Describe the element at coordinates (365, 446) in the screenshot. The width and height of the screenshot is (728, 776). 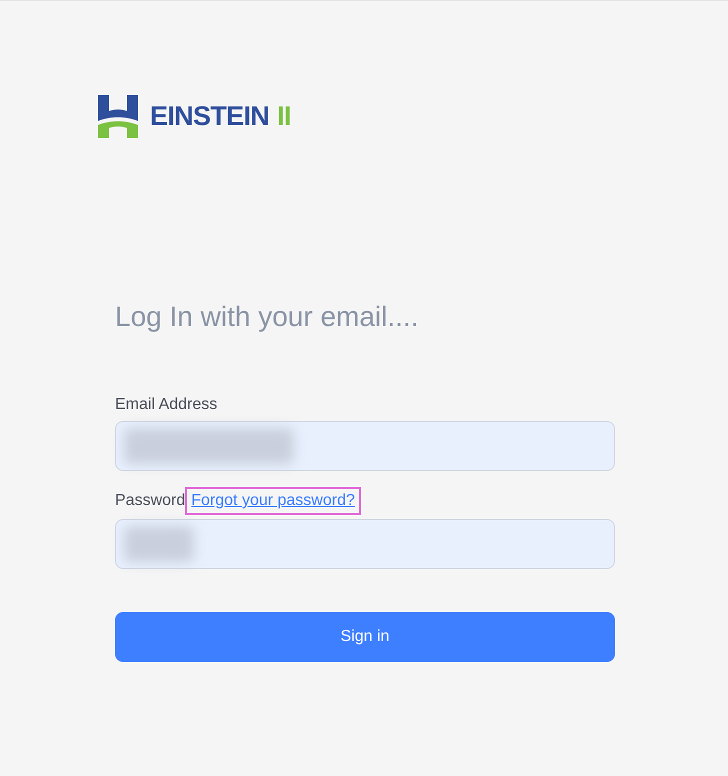
I see `email-field` at that location.